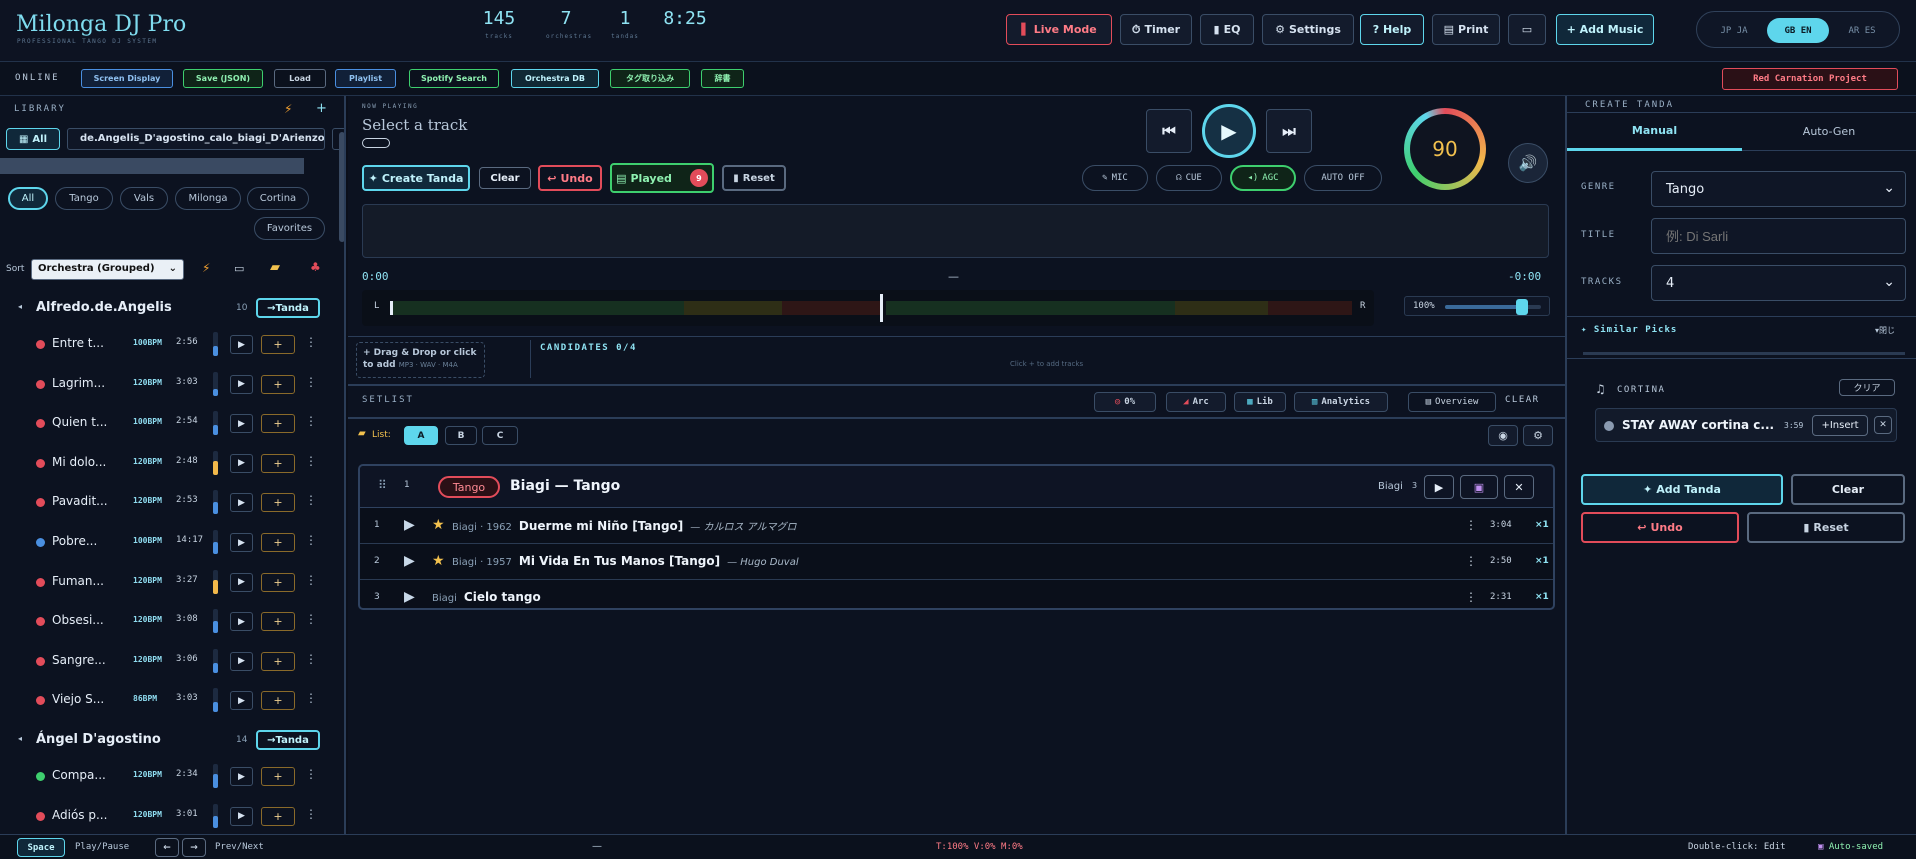 The image size is (1916, 859). What do you see at coordinates (1263, 178) in the screenshot?
I see `agc-button: ◂) AGC` at bounding box center [1263, 178].